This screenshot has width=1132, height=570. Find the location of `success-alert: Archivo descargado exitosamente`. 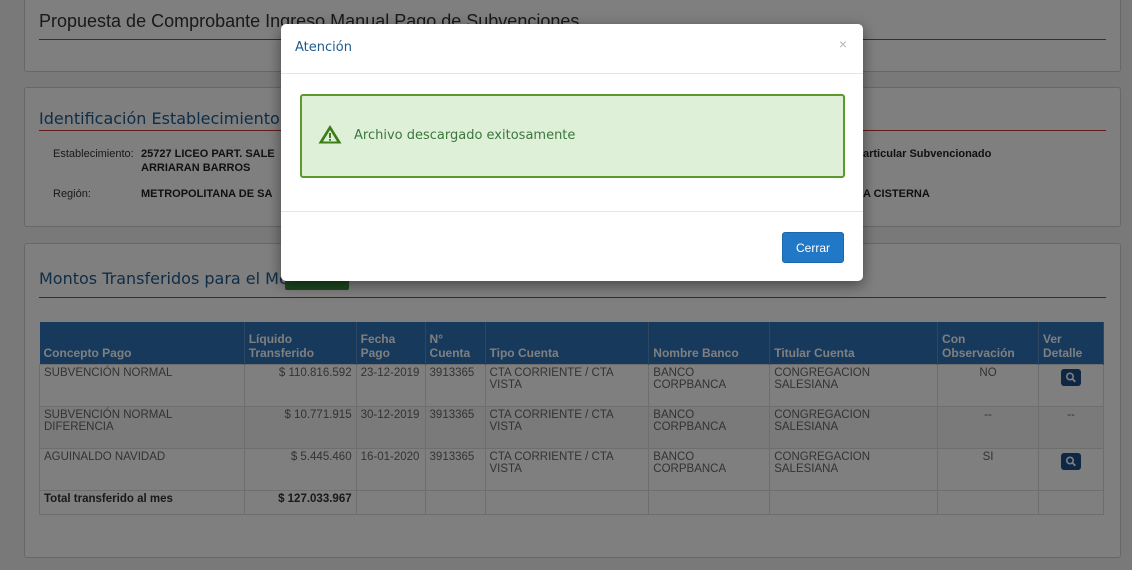

success-alert: Archivo descargado exitosamente is located at coordinates (572, 136).